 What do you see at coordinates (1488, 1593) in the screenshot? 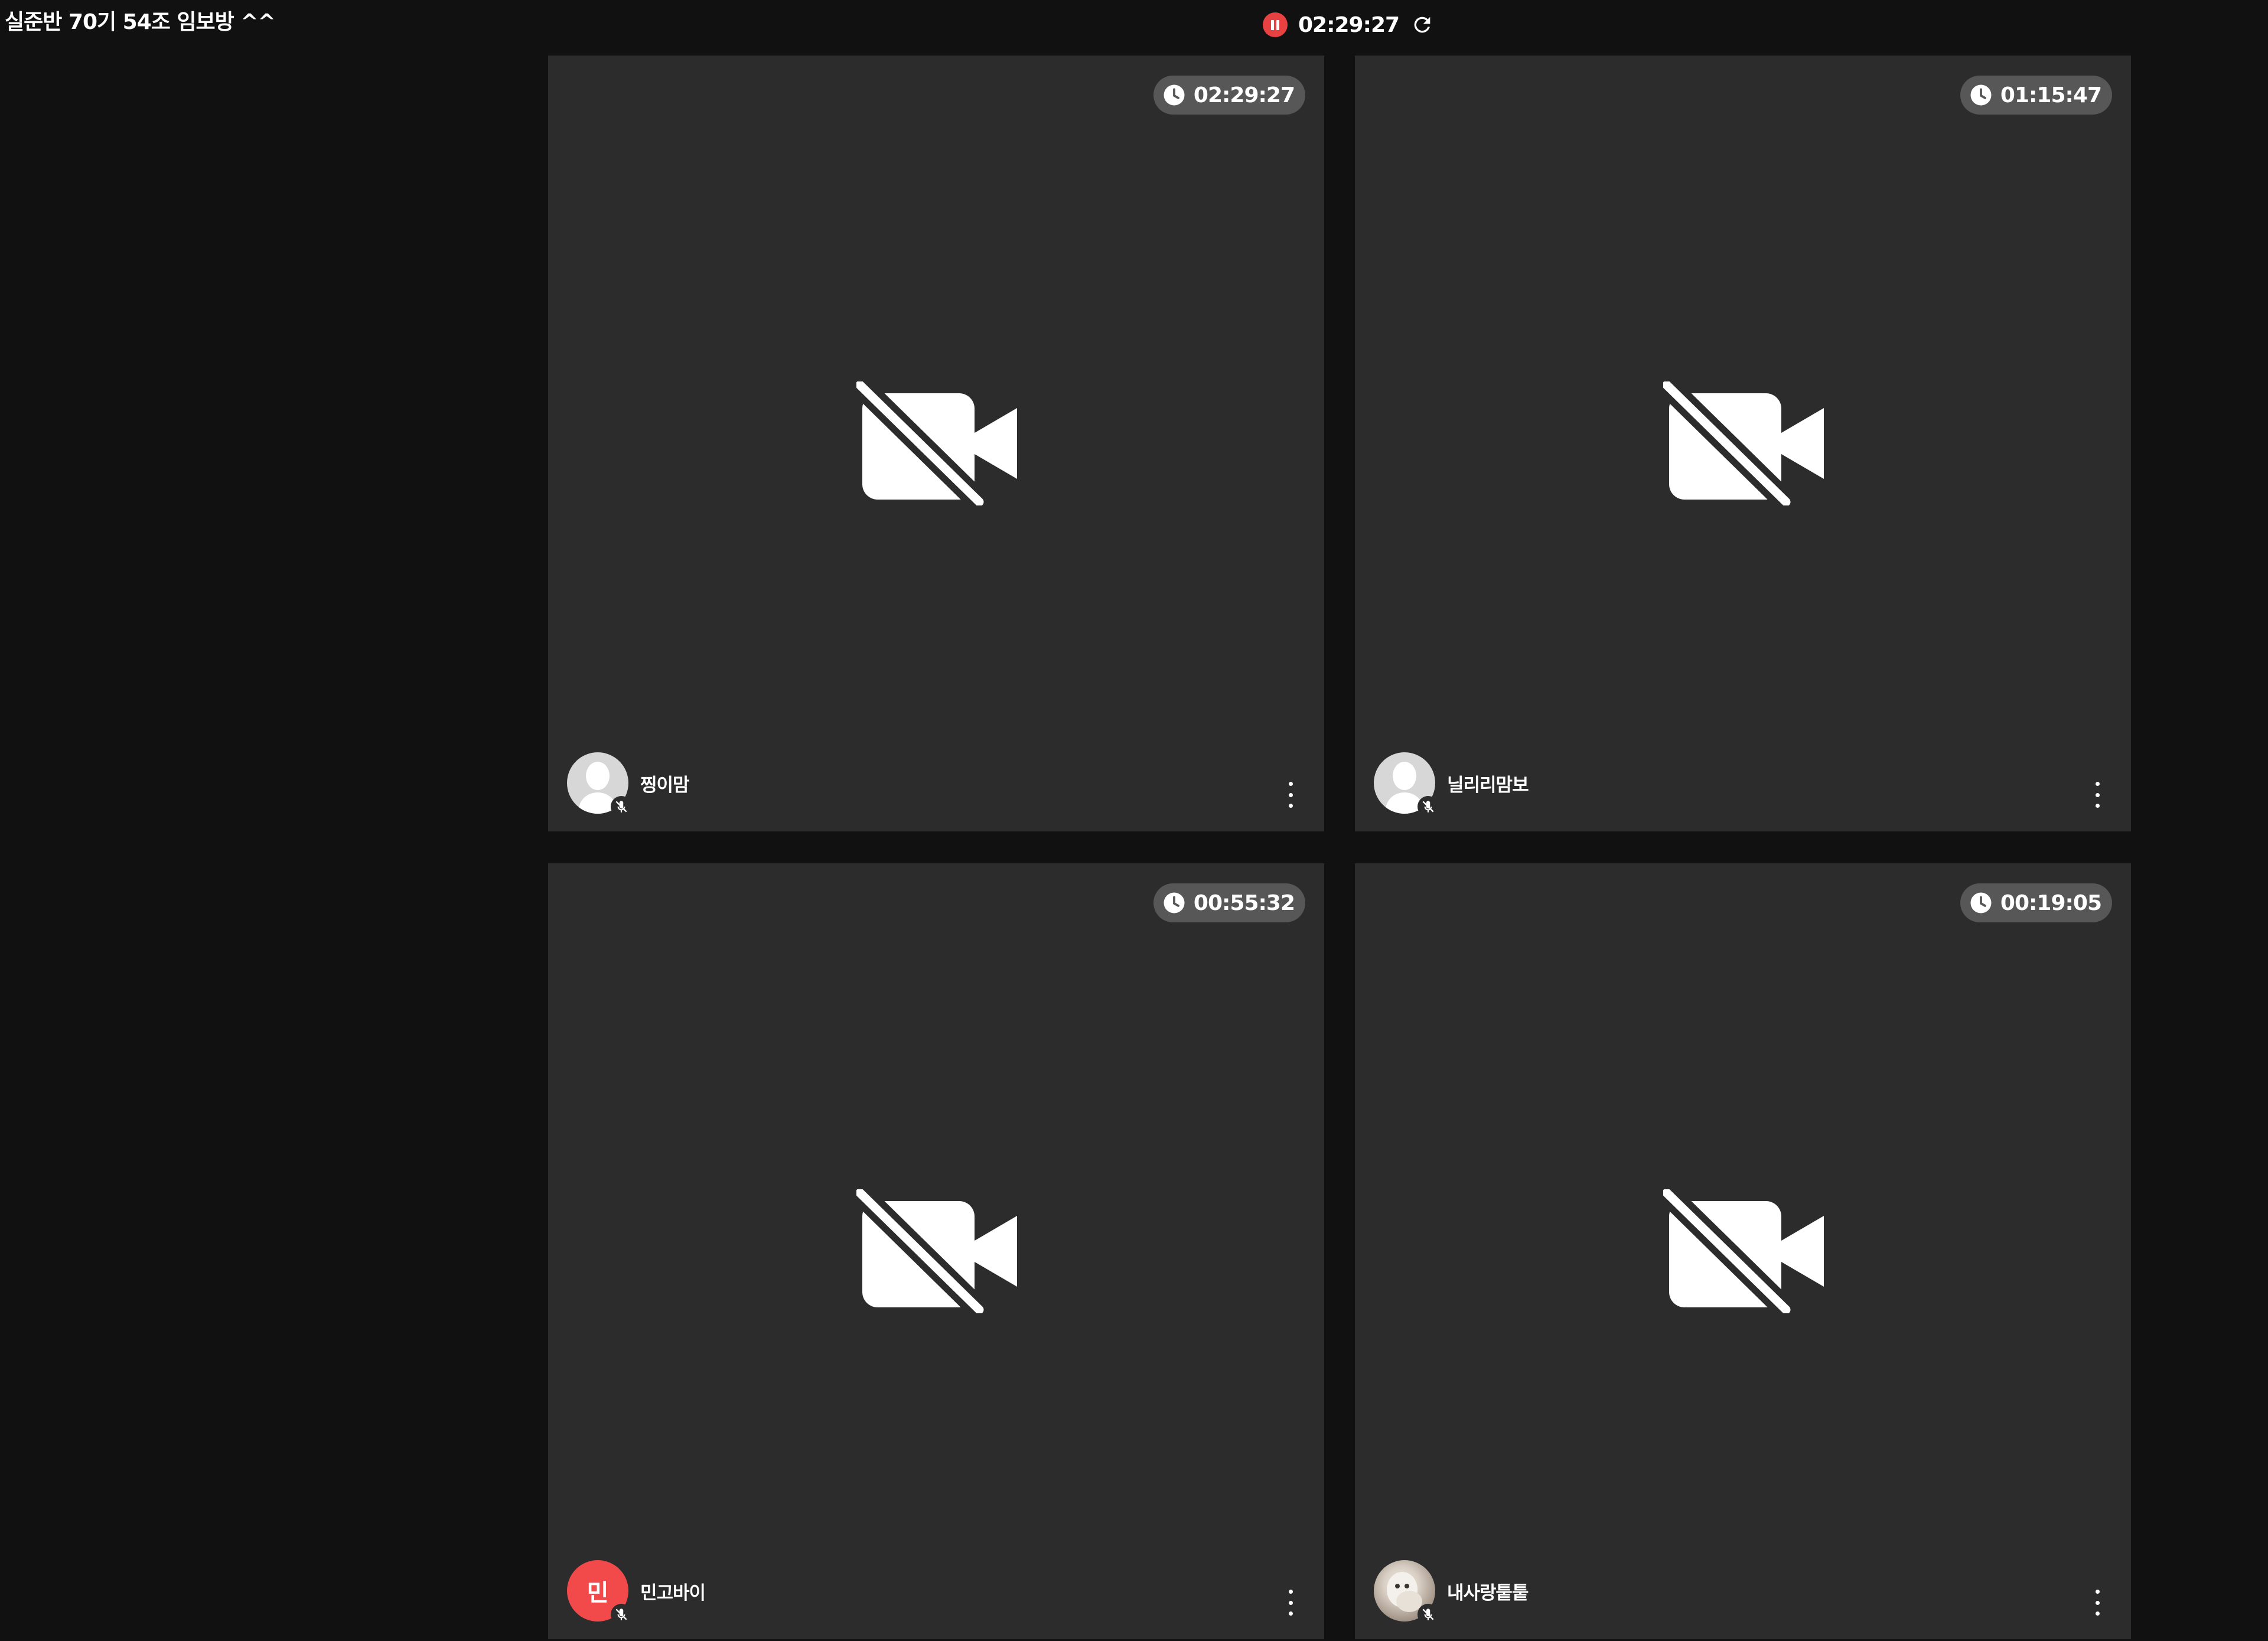
I see `participant-name: 내사랑퉅퉅` at bounding box center [1488, 1593].